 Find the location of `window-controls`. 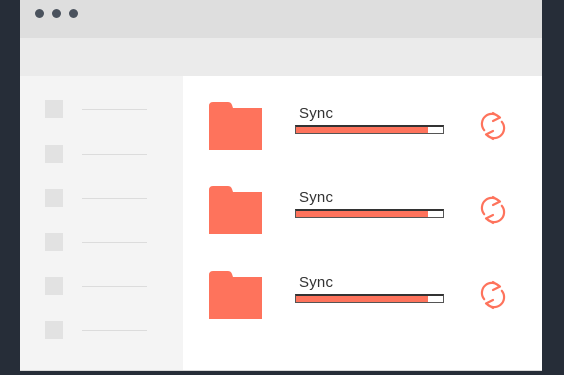

window-controls is located at coordinates (56, 13).